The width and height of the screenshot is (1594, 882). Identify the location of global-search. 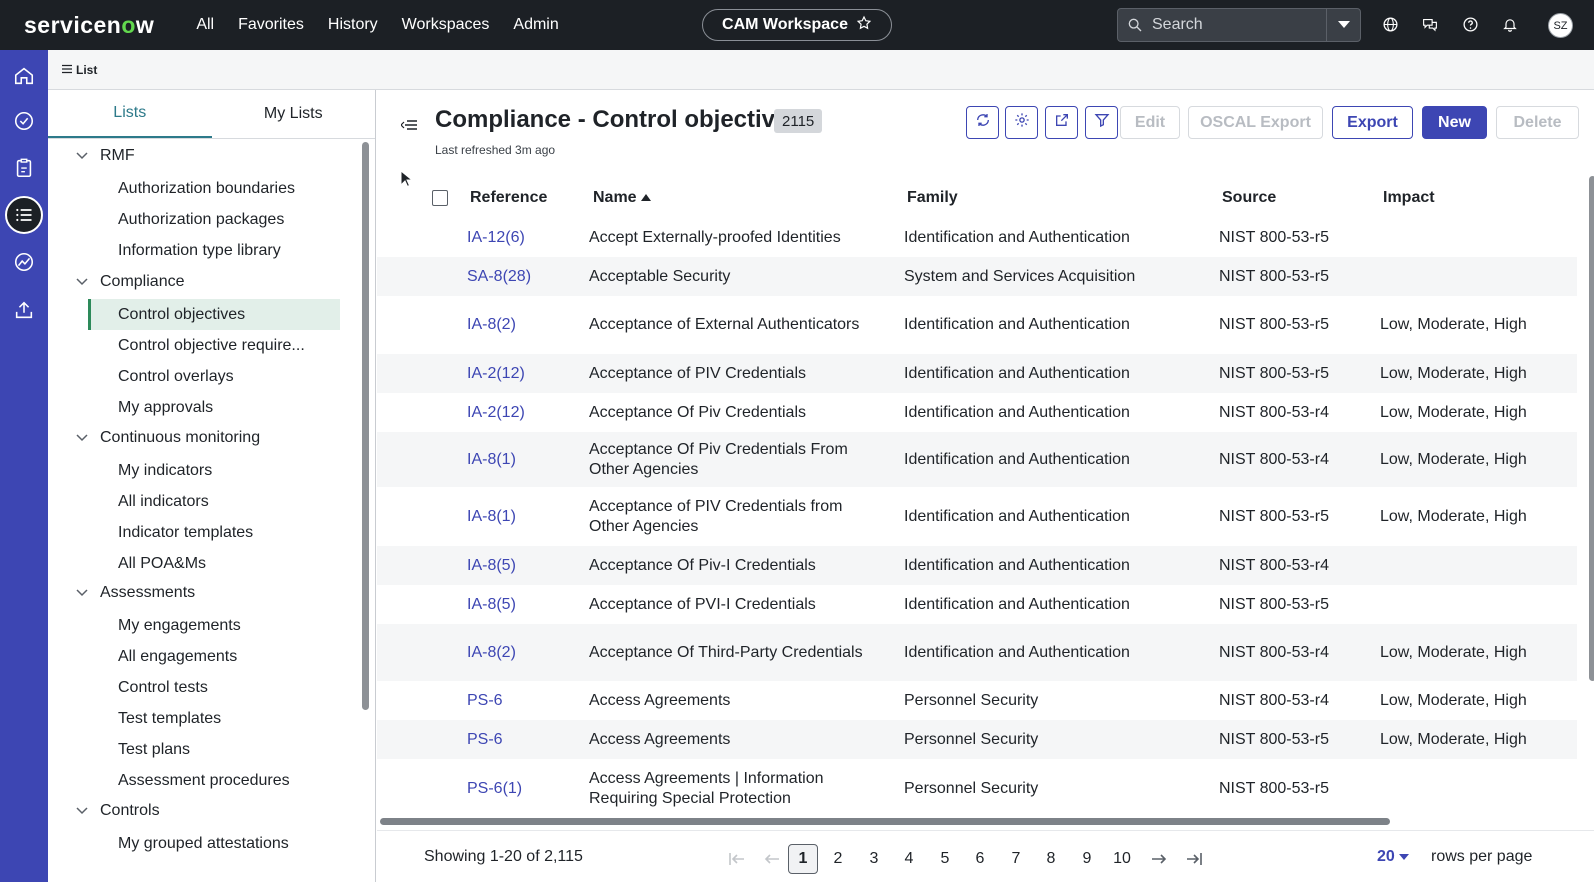
(1239, 25).